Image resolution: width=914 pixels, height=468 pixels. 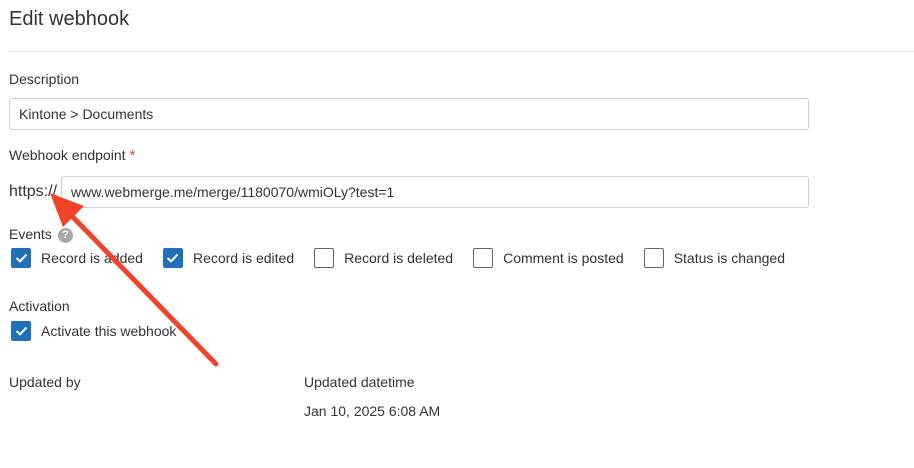 What do you see at coordinates (132, 155) in the screenshot?
I see `required-mark: *` at bounding box center [132, 155].